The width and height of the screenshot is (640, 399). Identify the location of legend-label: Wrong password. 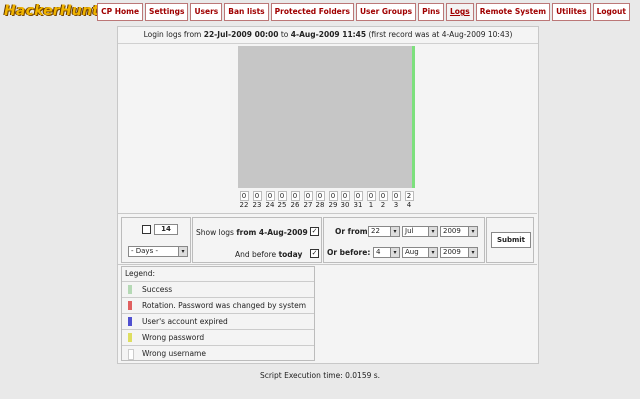
(173, 337).